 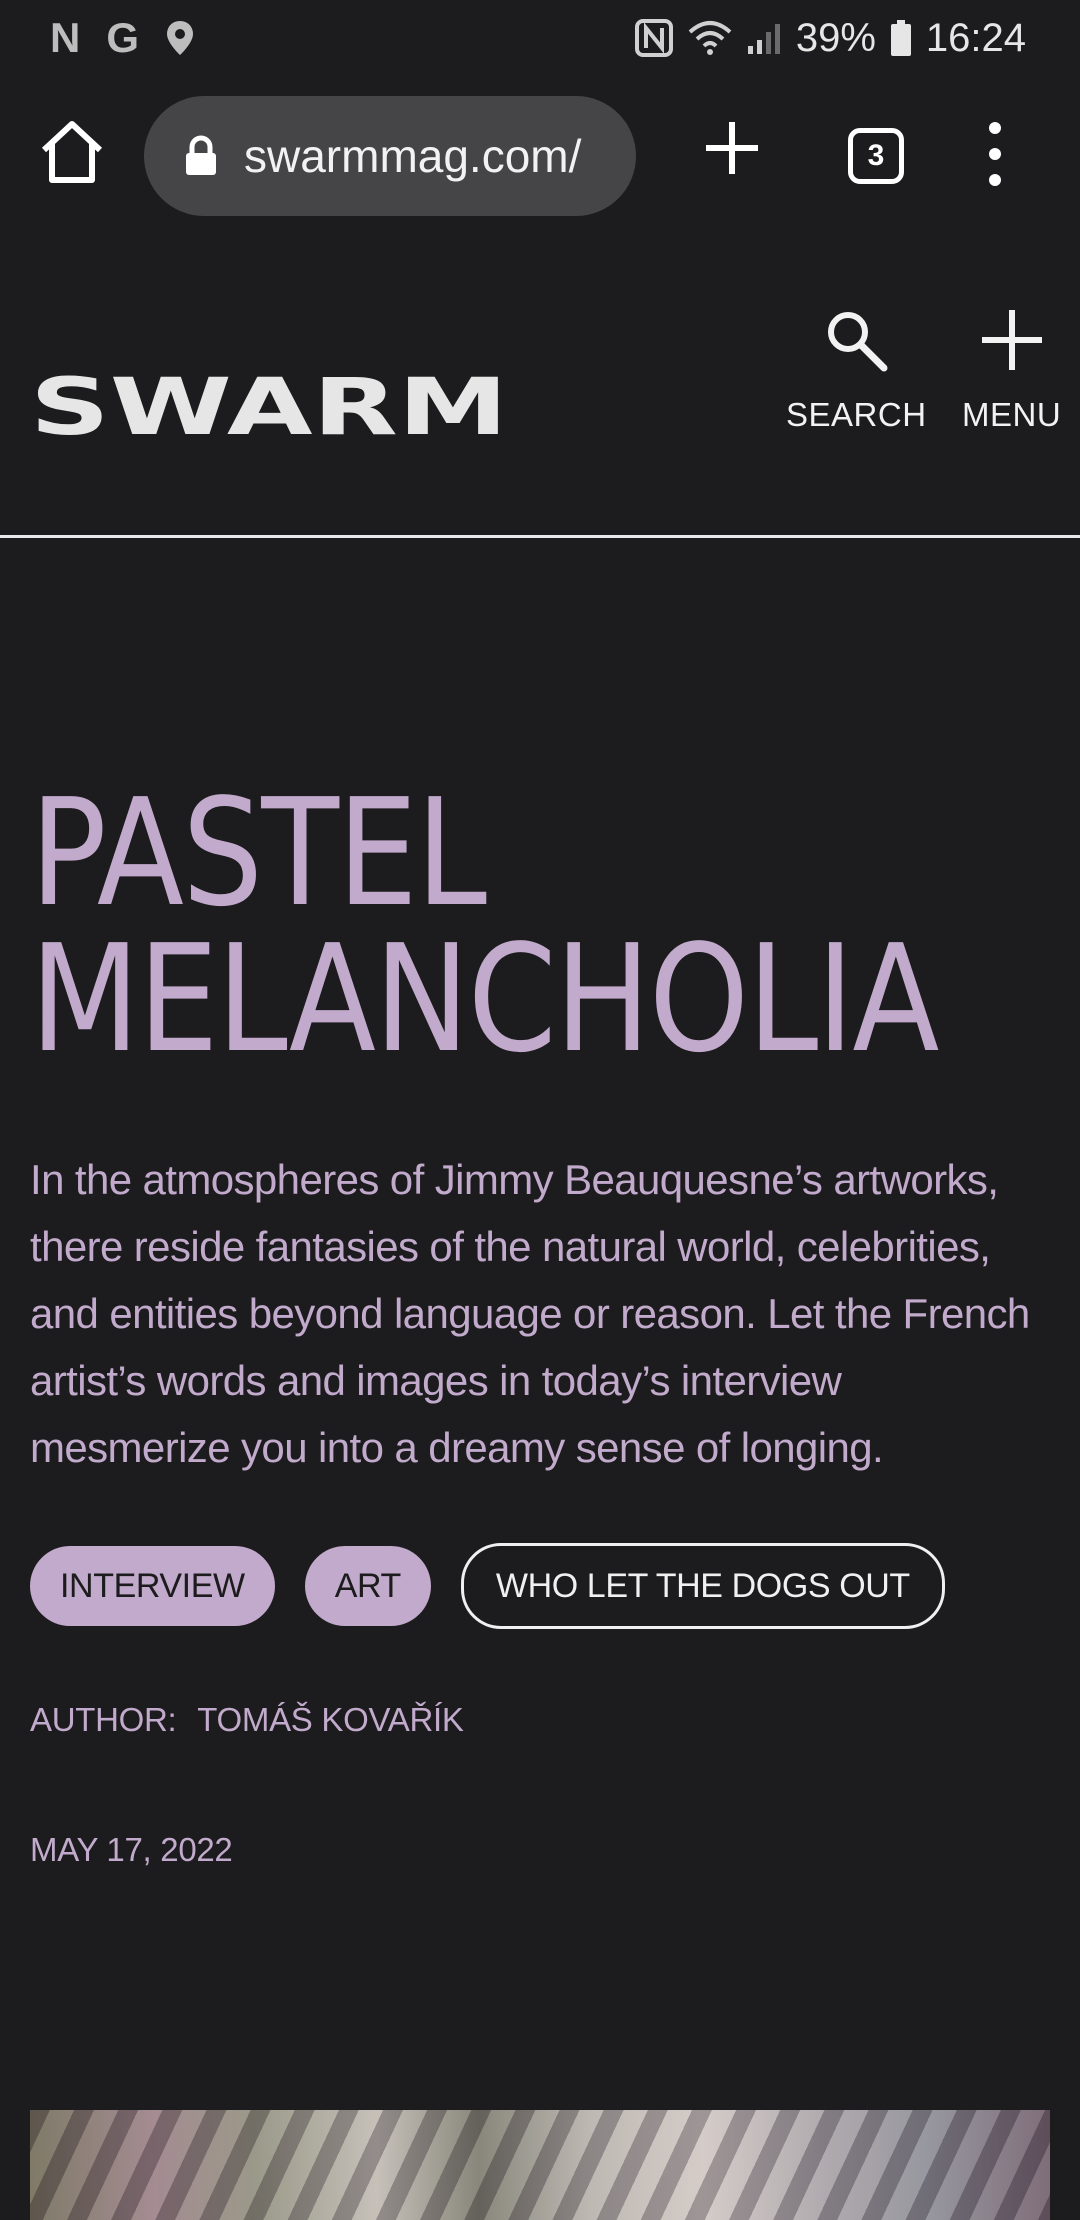 What do you see at coordinates (103, 1719) in the screenshot?
I see `author-label: AUTHOR:` at bounding box center [103, 1719].